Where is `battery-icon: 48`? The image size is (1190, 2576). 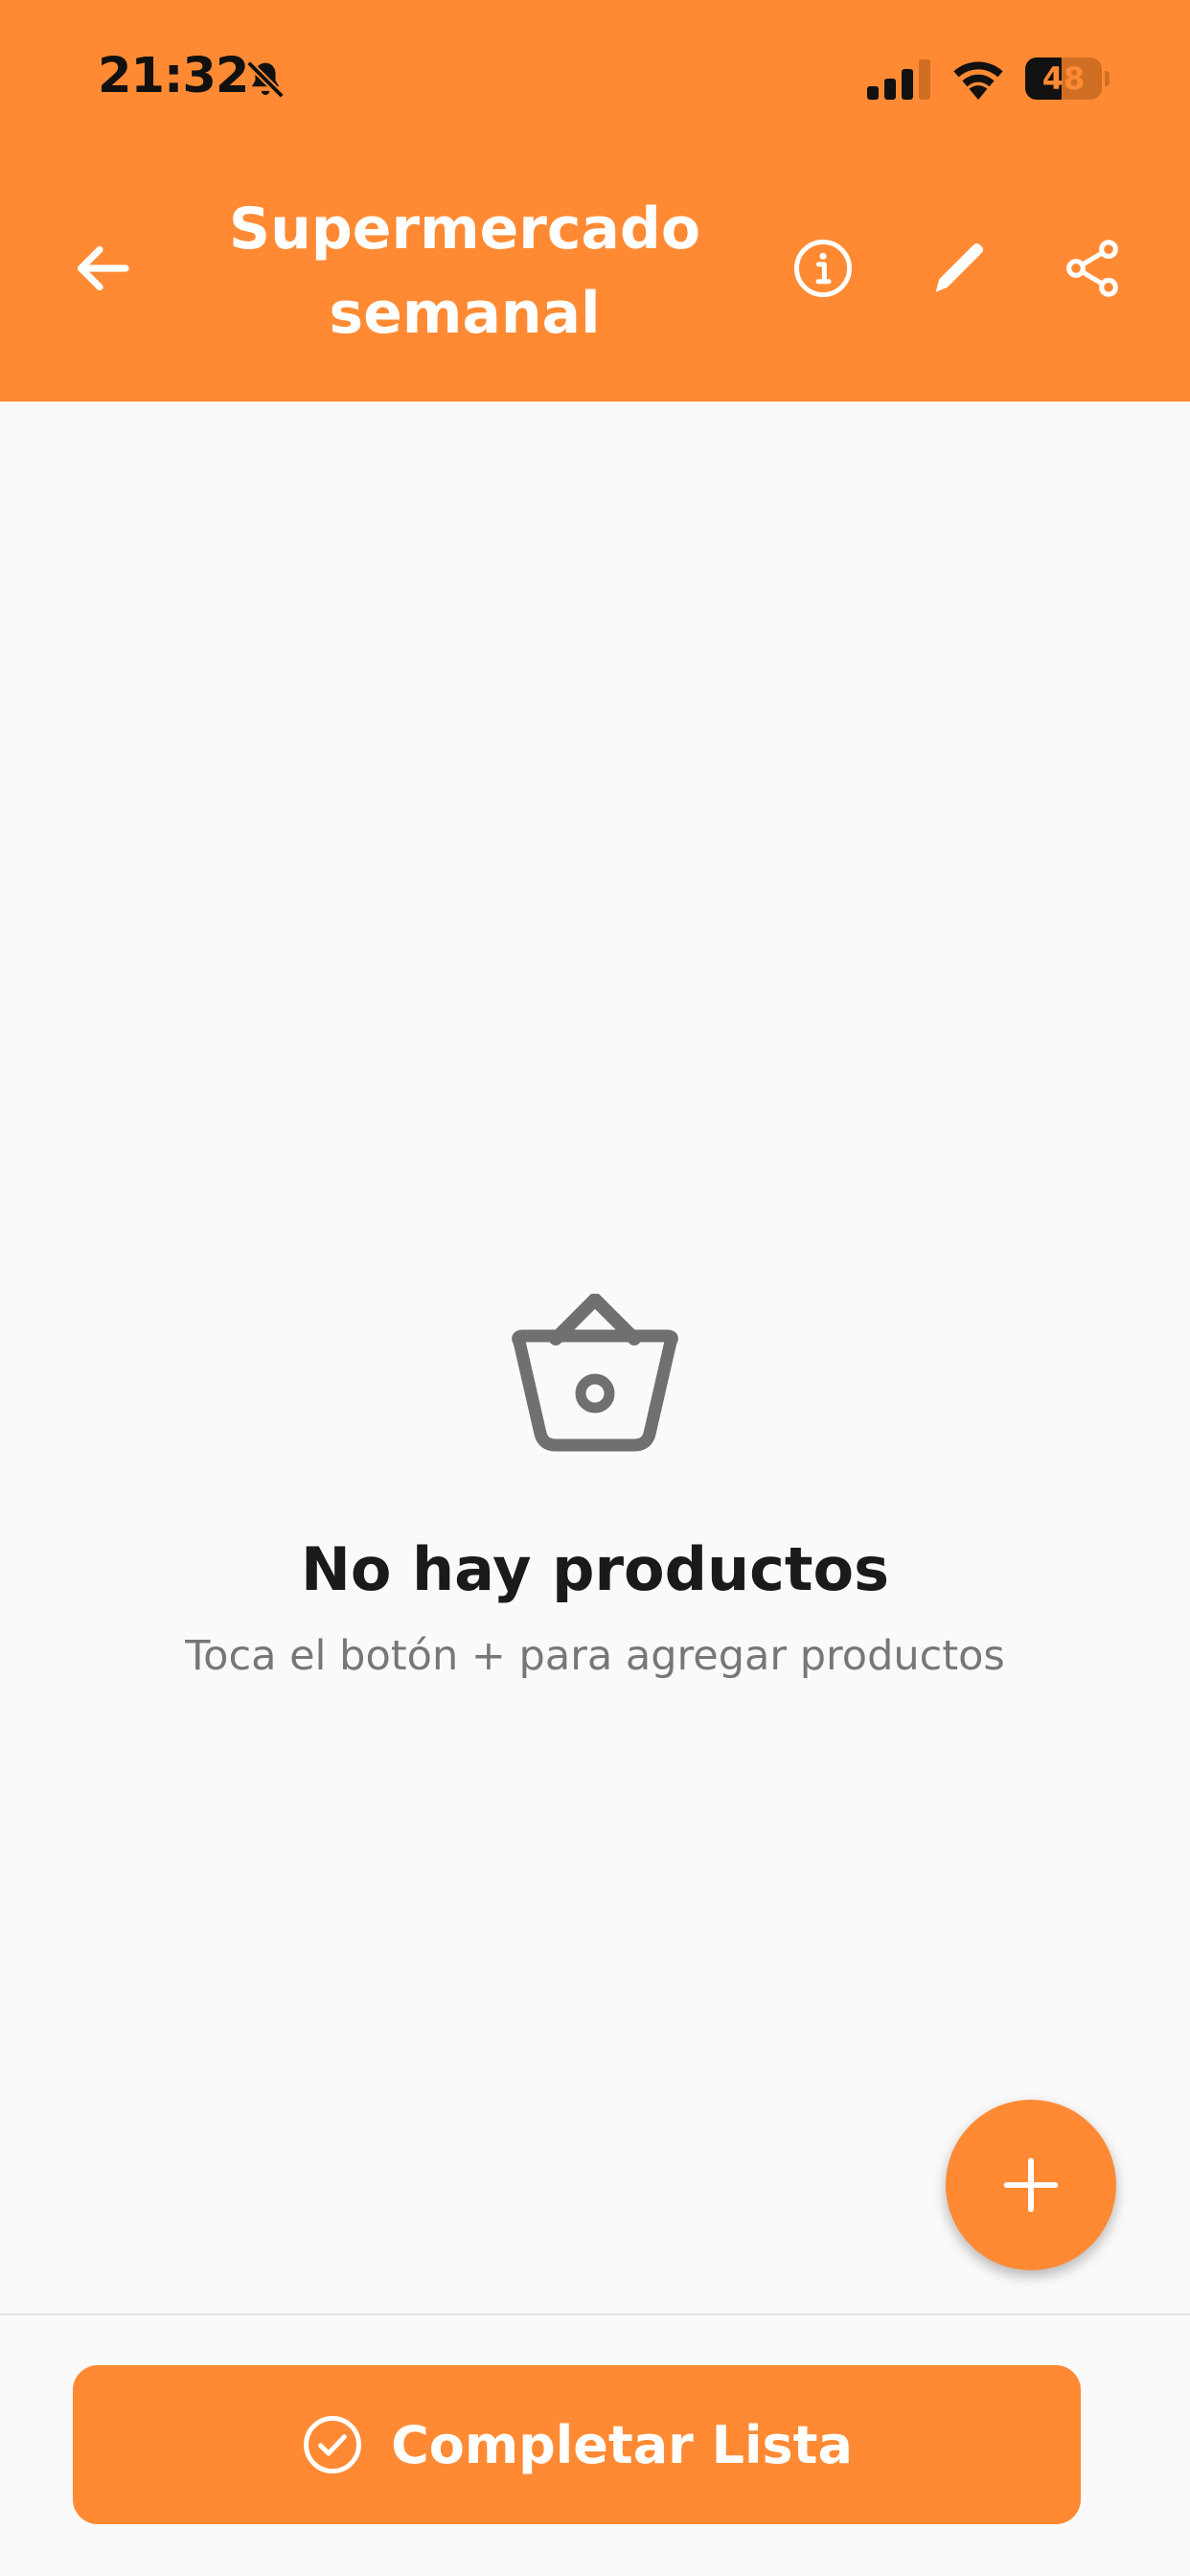 battery-icon: 48 is located at coordinates (1064, 79).